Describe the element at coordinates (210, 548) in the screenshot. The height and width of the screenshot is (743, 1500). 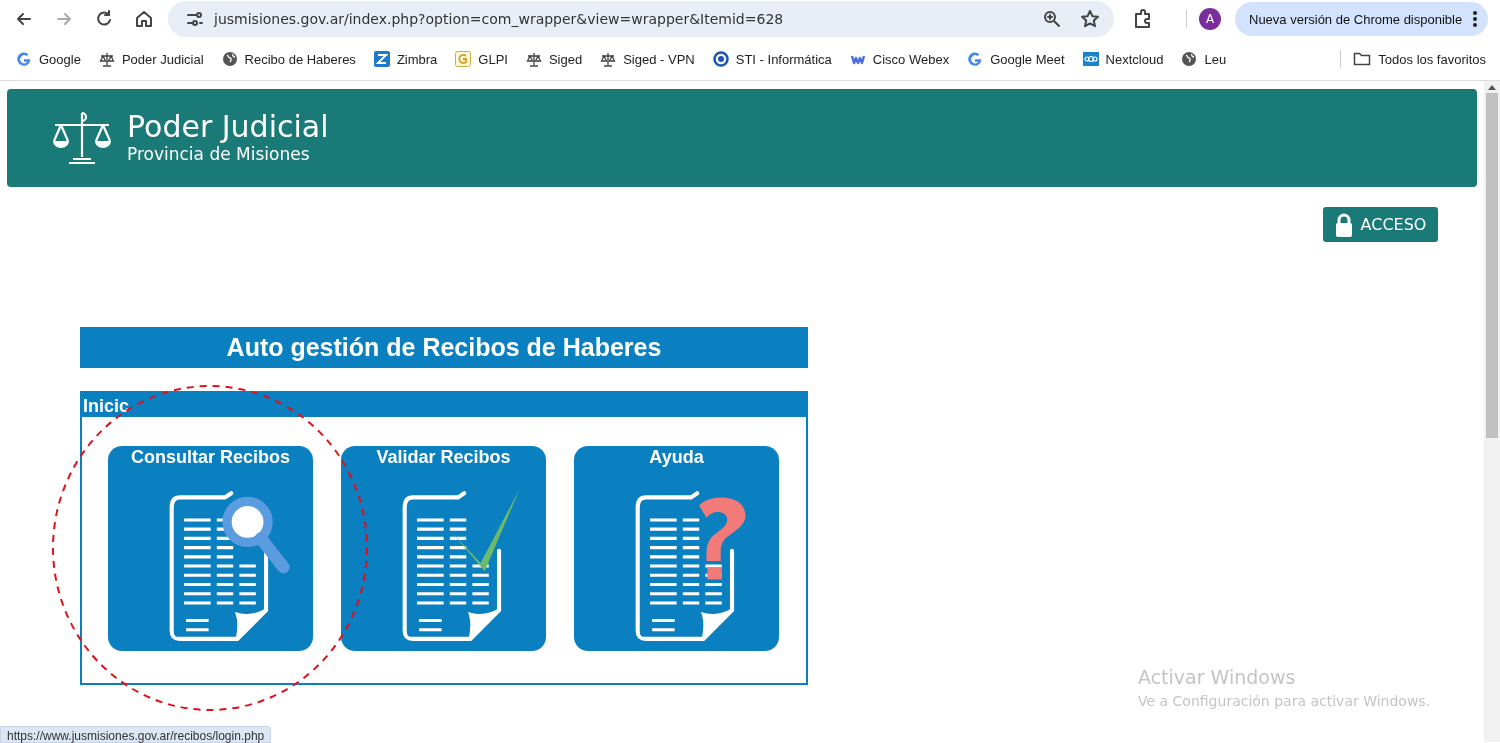
I see `tile-button: Consultar Recibos` at that location.